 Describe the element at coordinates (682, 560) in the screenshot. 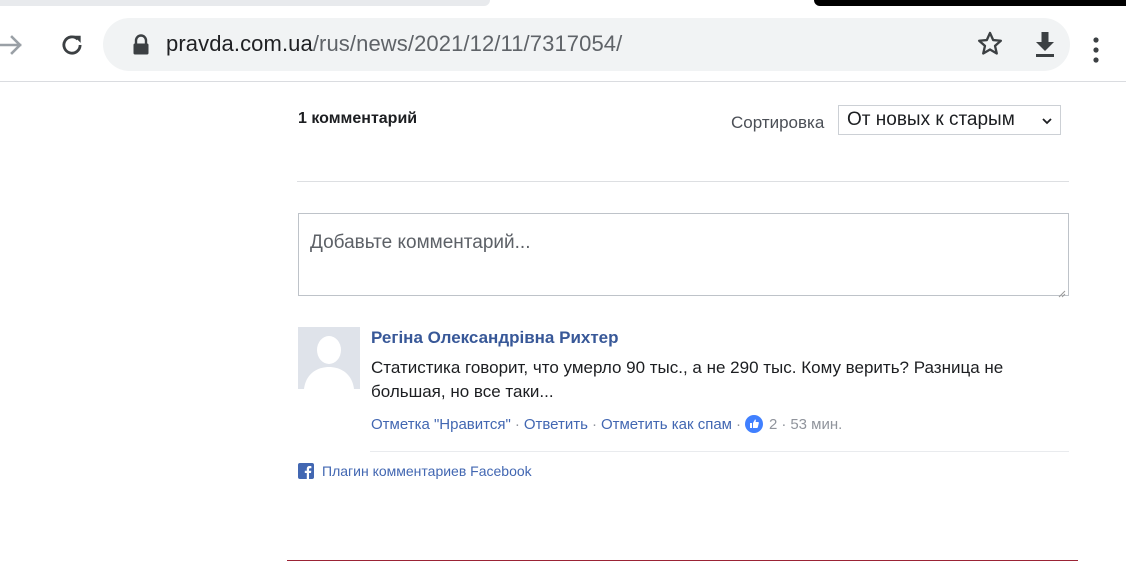

I see `section-divider` at that location.